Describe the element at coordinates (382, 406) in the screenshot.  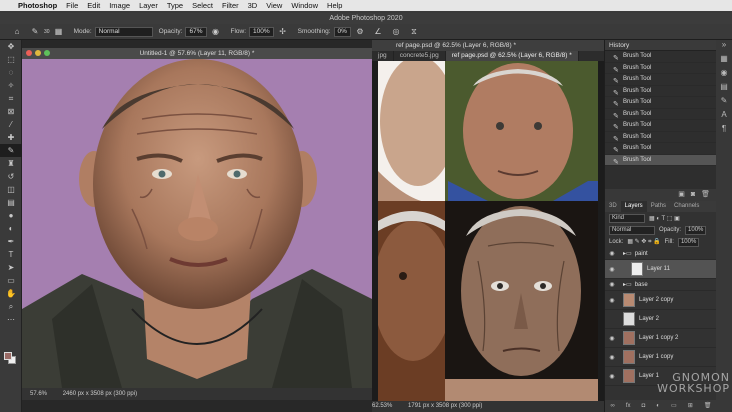
I see `doc2-zoom: 62.53%` at that location.